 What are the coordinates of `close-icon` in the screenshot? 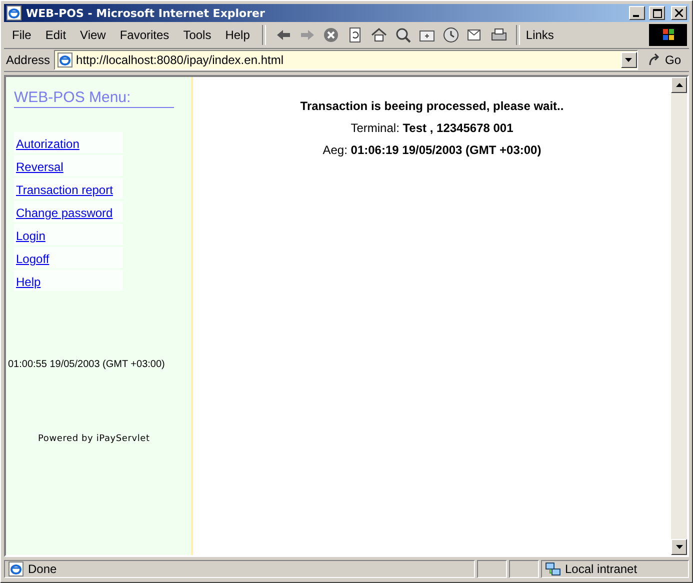 It's located at (679, 13).